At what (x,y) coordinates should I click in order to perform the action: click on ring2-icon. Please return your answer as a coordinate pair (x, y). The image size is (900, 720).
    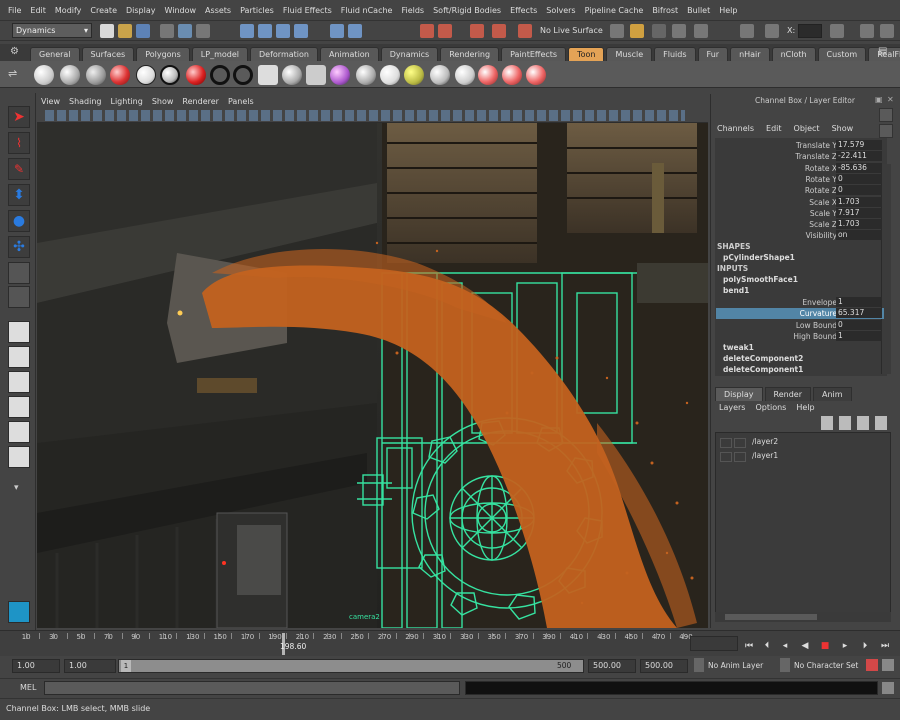
    Looking at the image, I should click on (243, 75).